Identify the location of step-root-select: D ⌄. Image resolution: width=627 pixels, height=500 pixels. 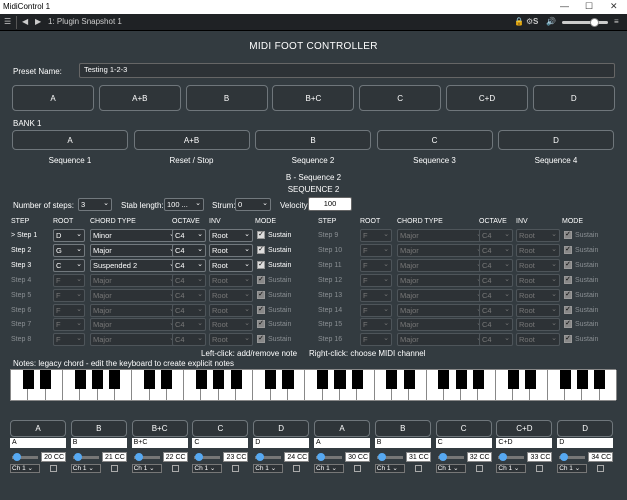
(69, 235).